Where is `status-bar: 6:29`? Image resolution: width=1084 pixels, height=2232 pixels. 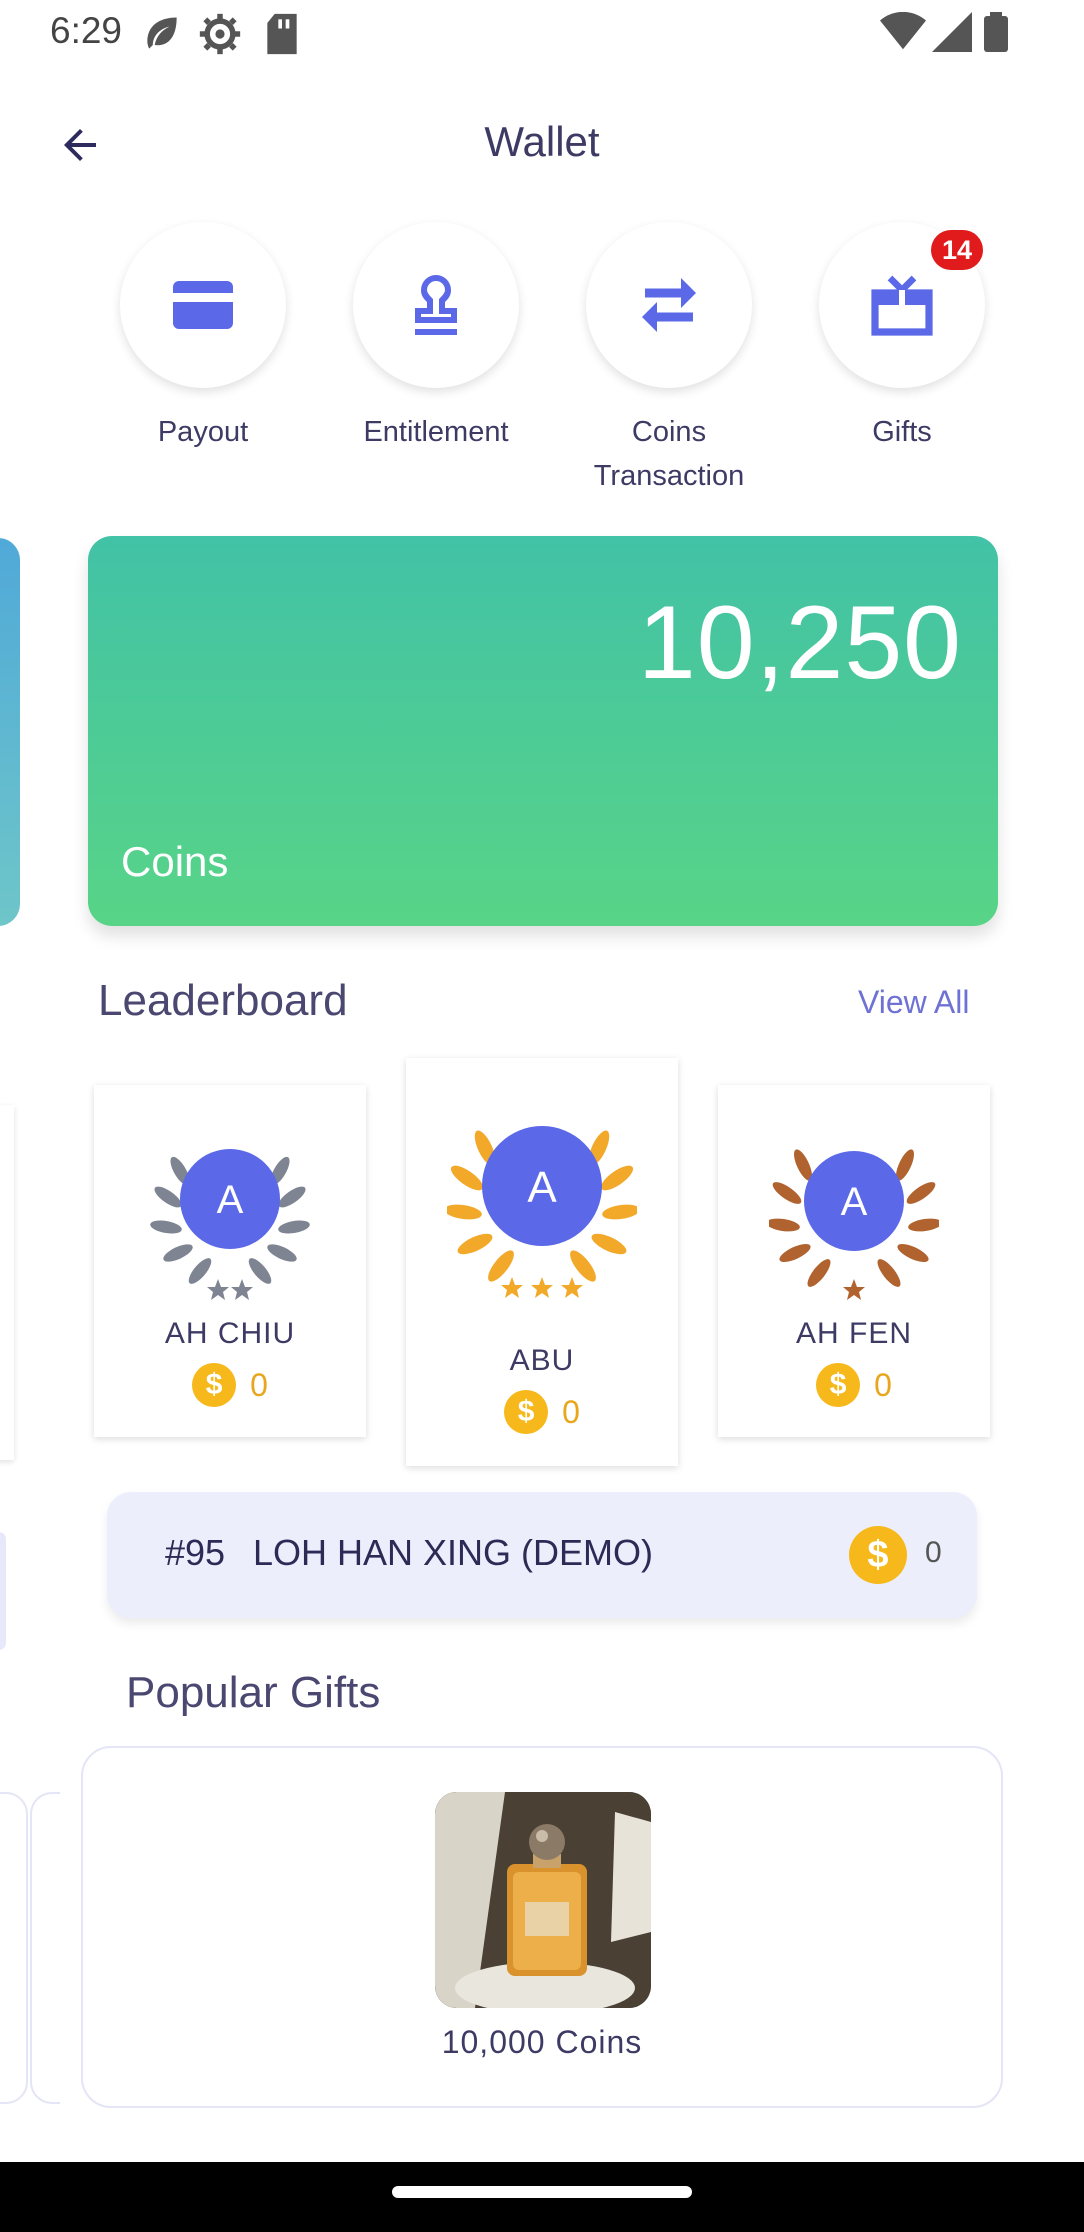 status-bar: 6:29 is located at coordinates (542, 35).